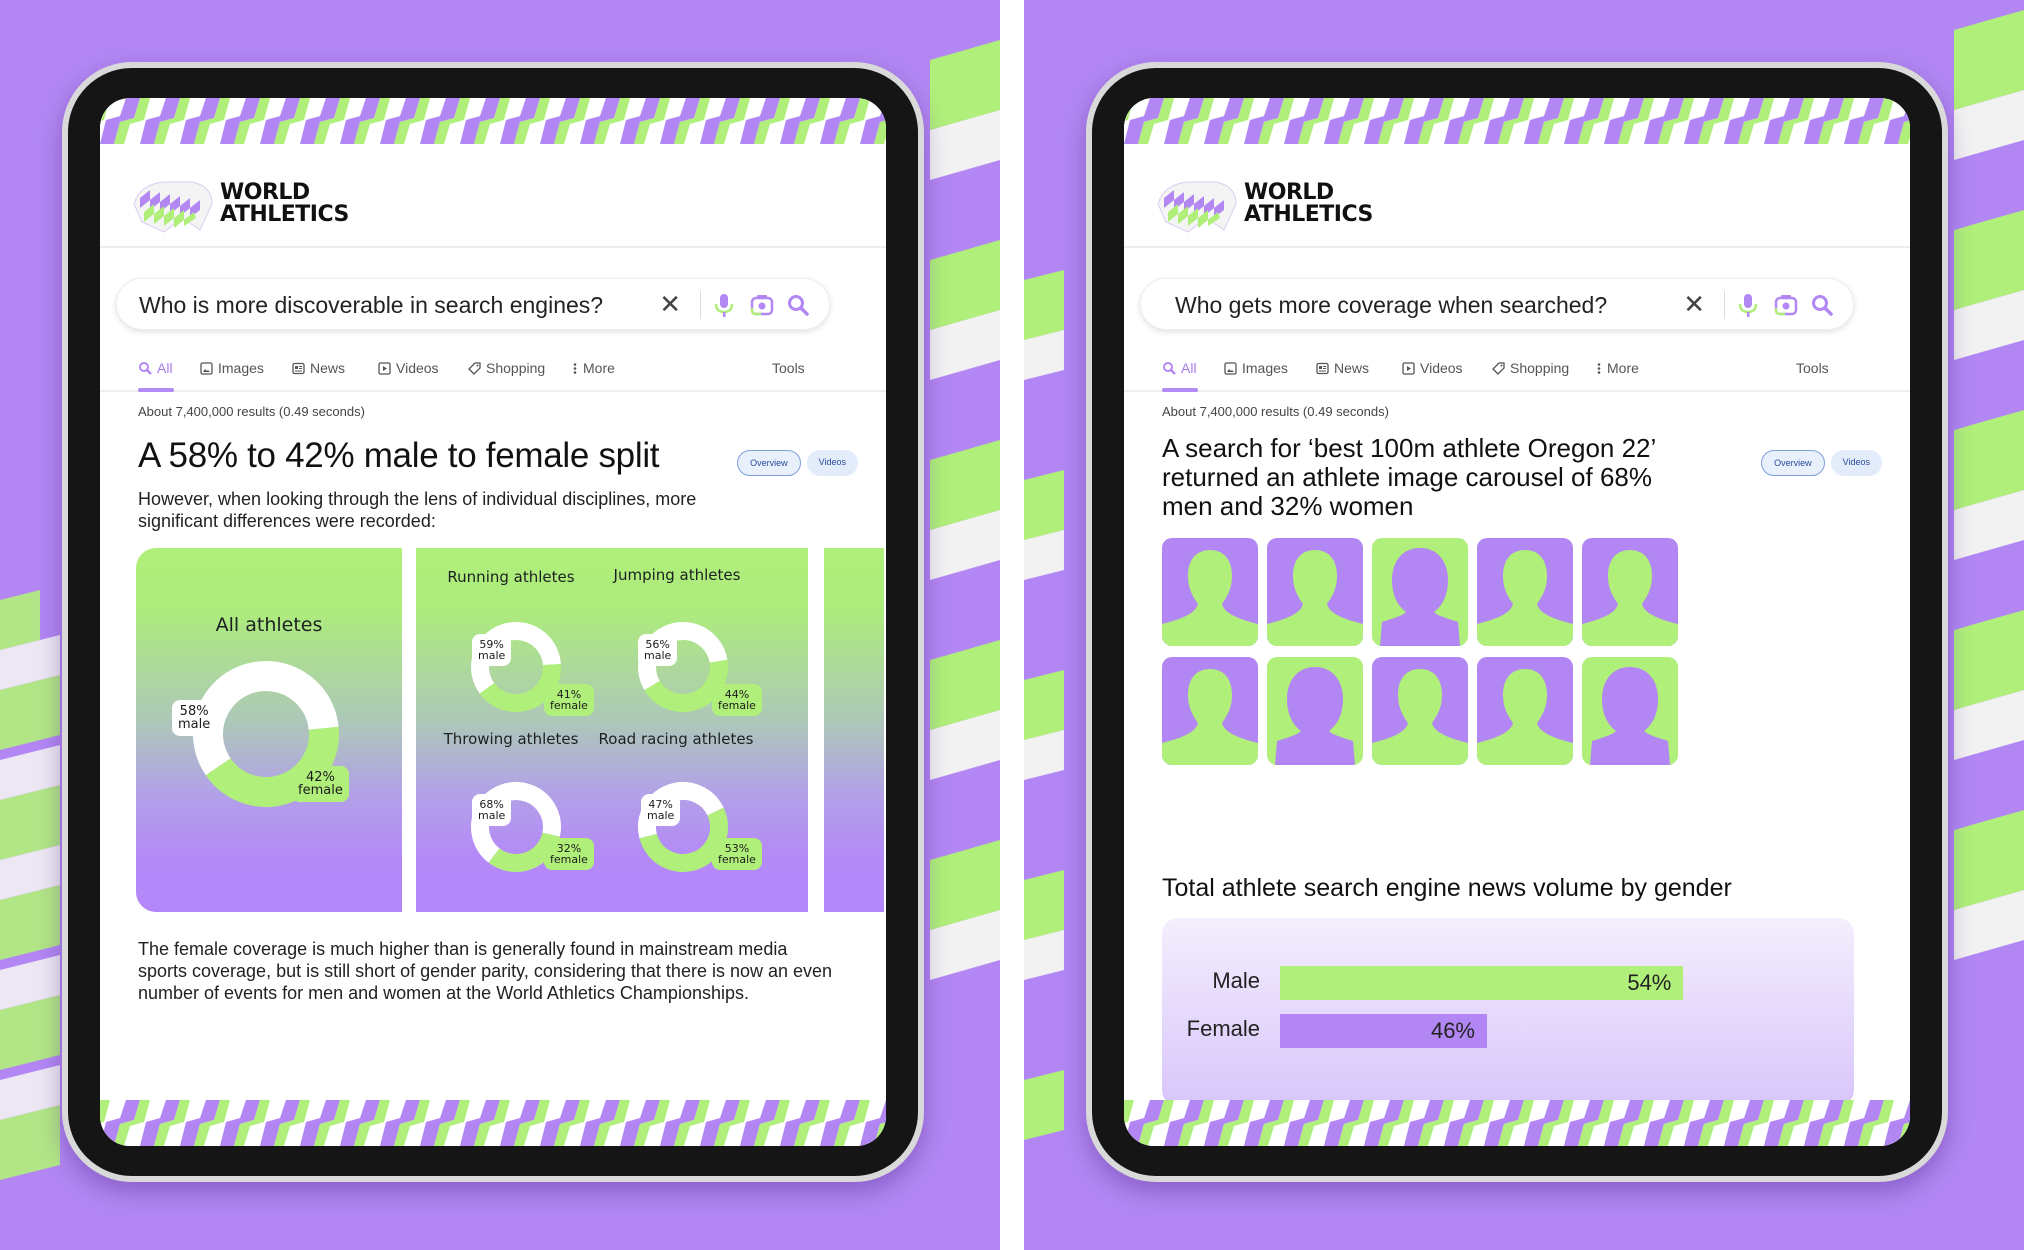  I want to click on male-value: 59, so click(486, 644).